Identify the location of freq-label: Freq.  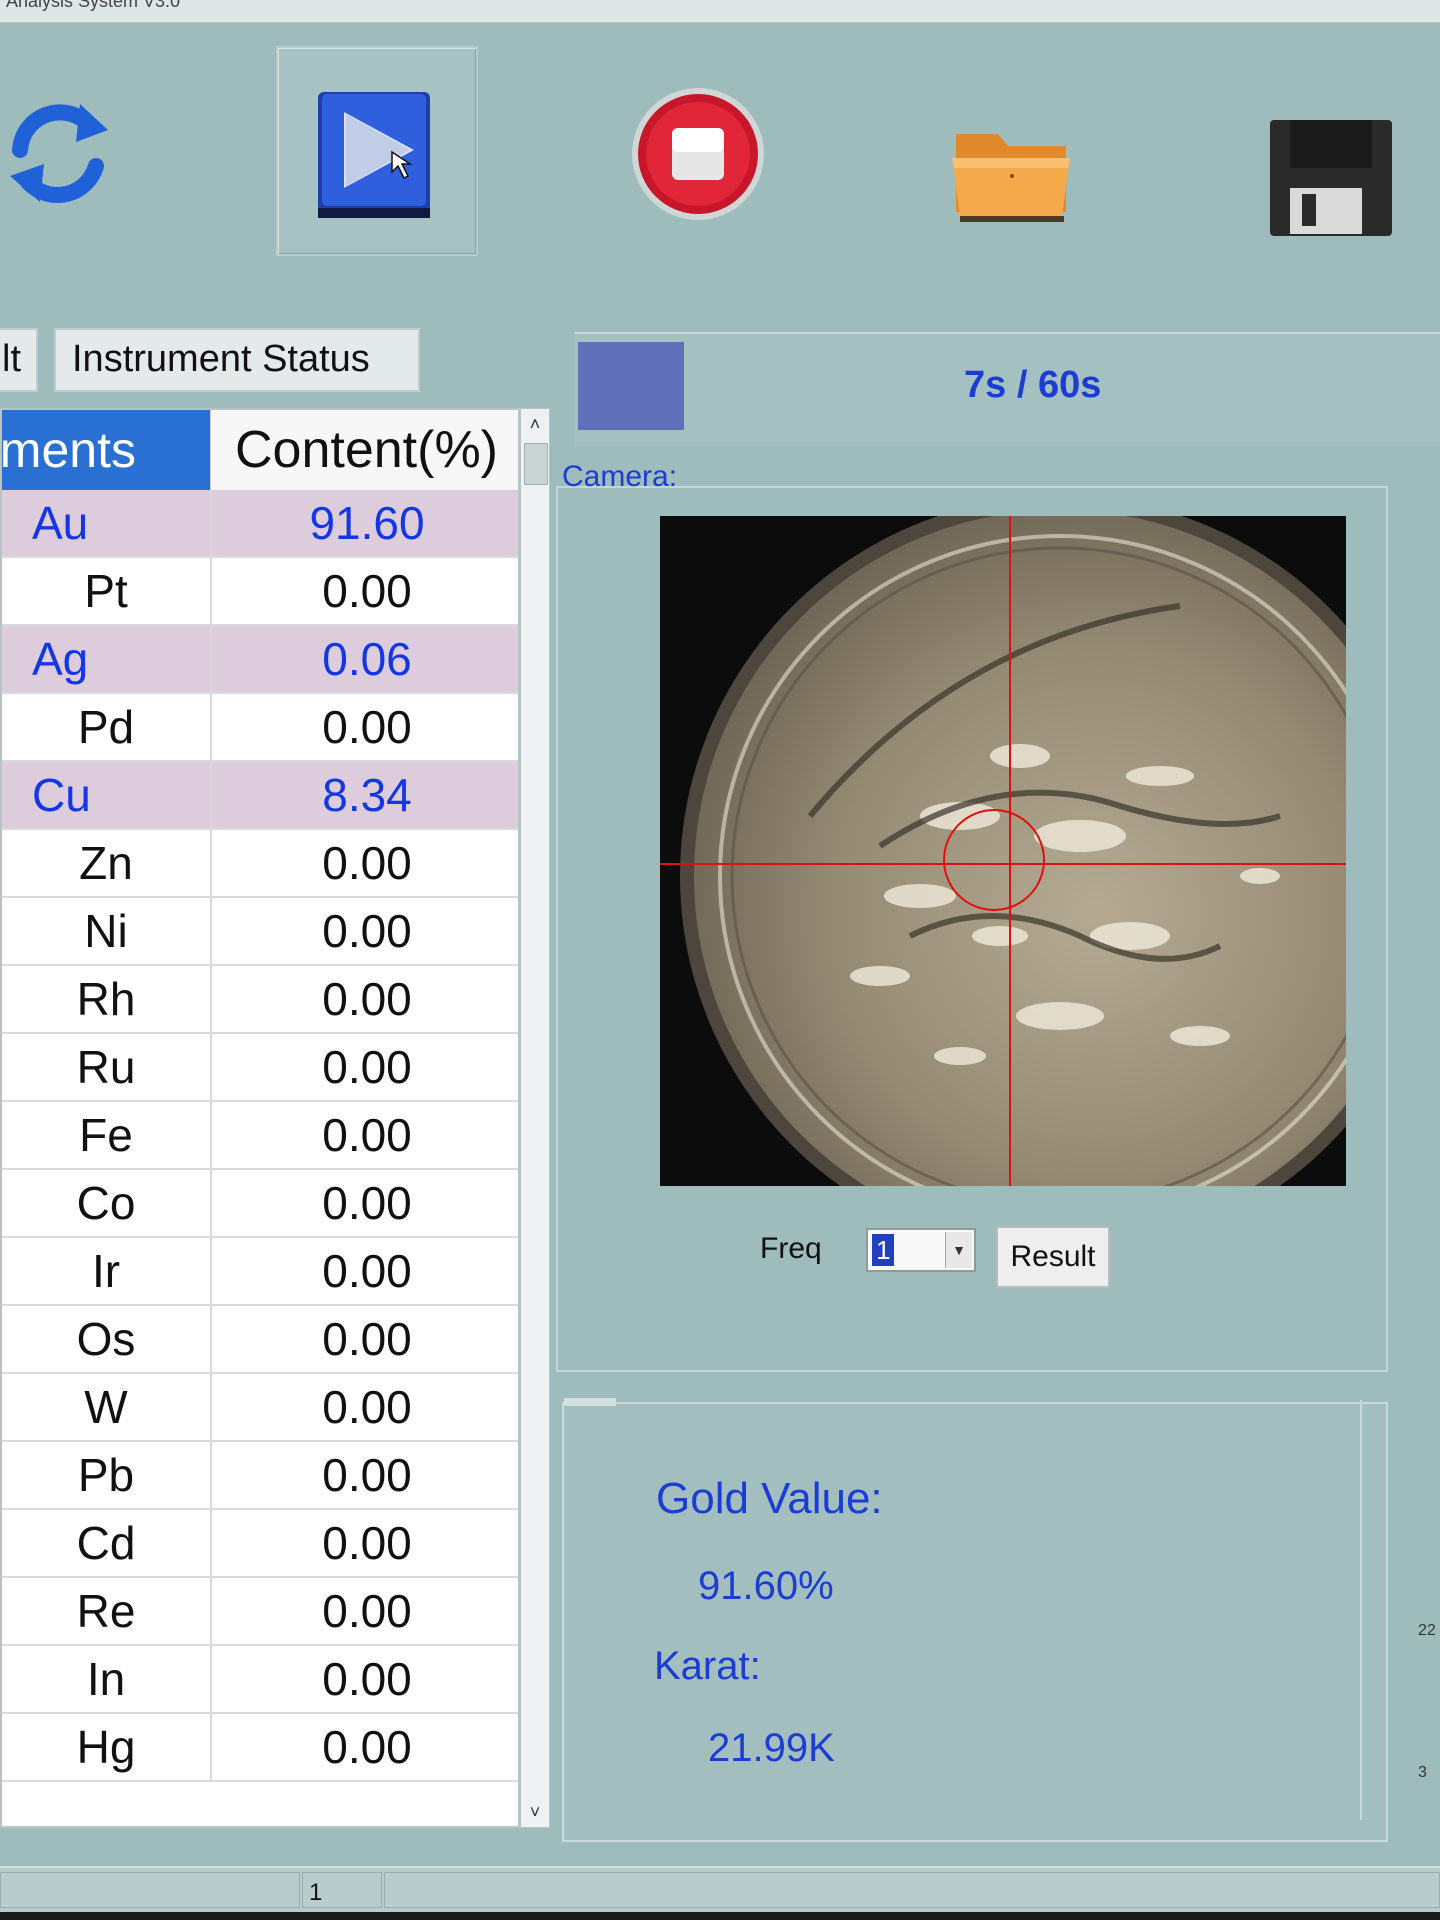
(791, 1248).